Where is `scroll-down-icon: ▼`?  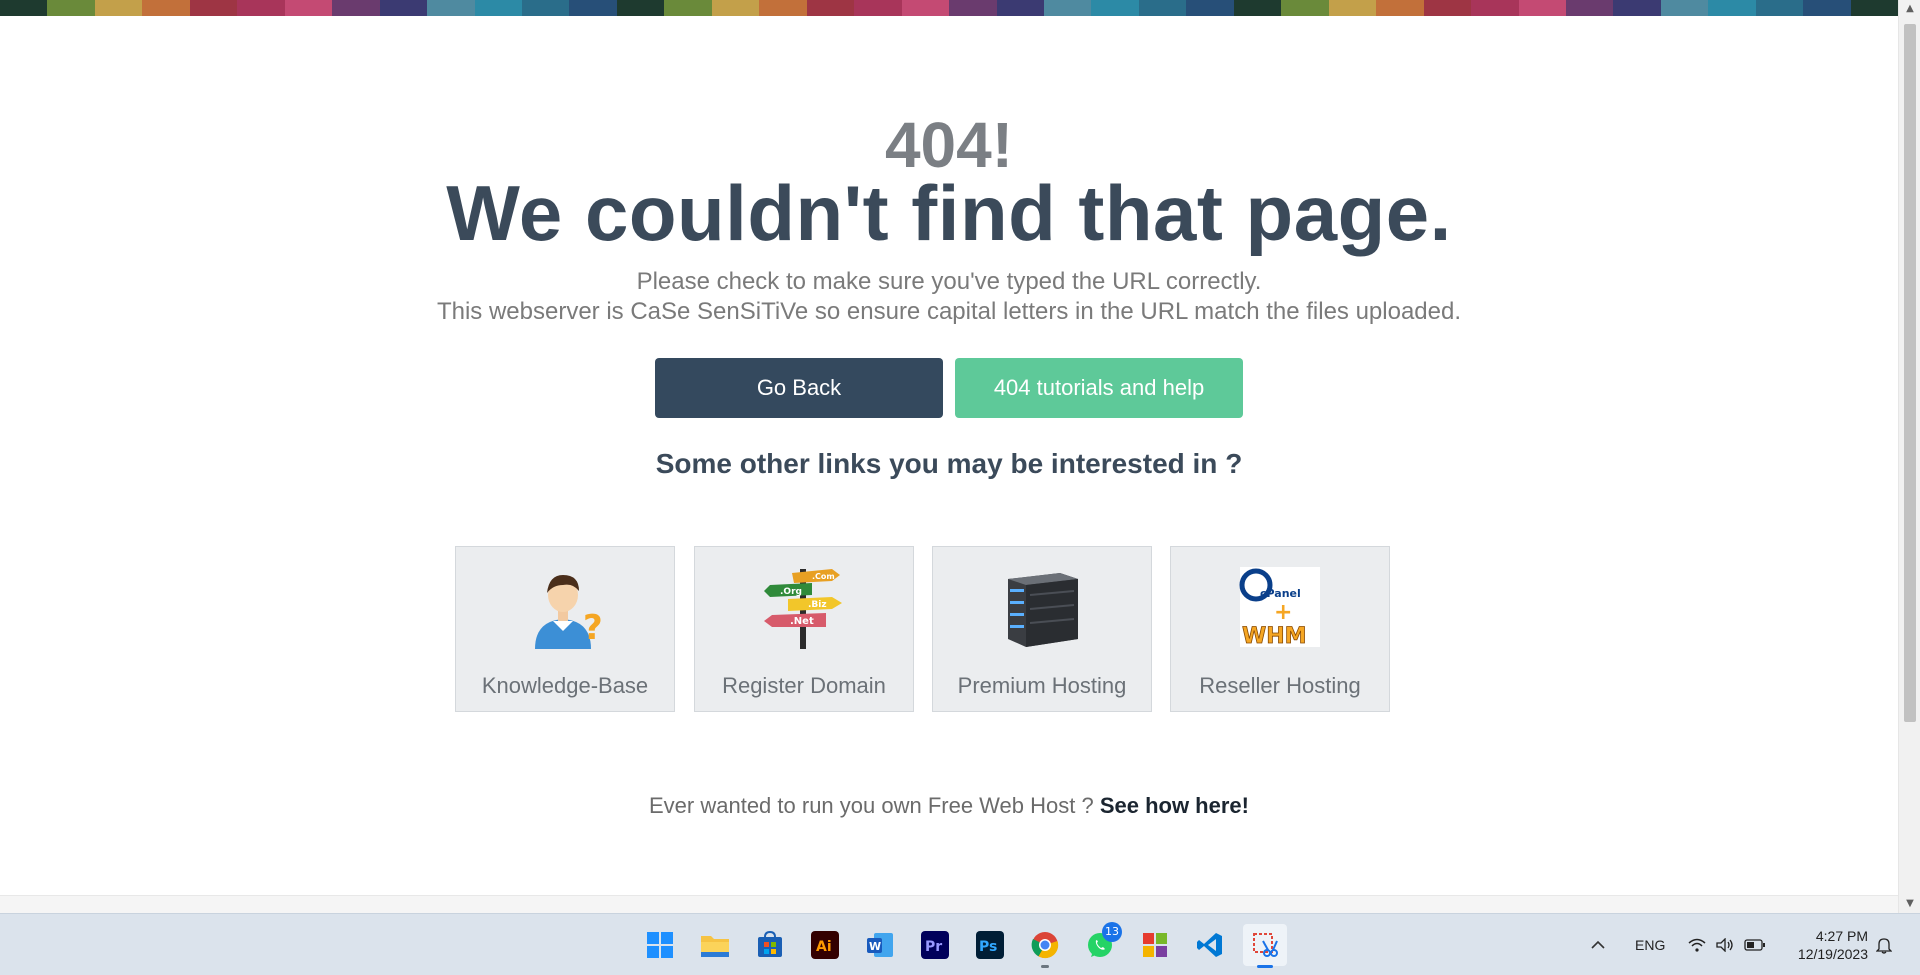
scroll-down-icon: ▼ is located at coordinates (1909, 904).